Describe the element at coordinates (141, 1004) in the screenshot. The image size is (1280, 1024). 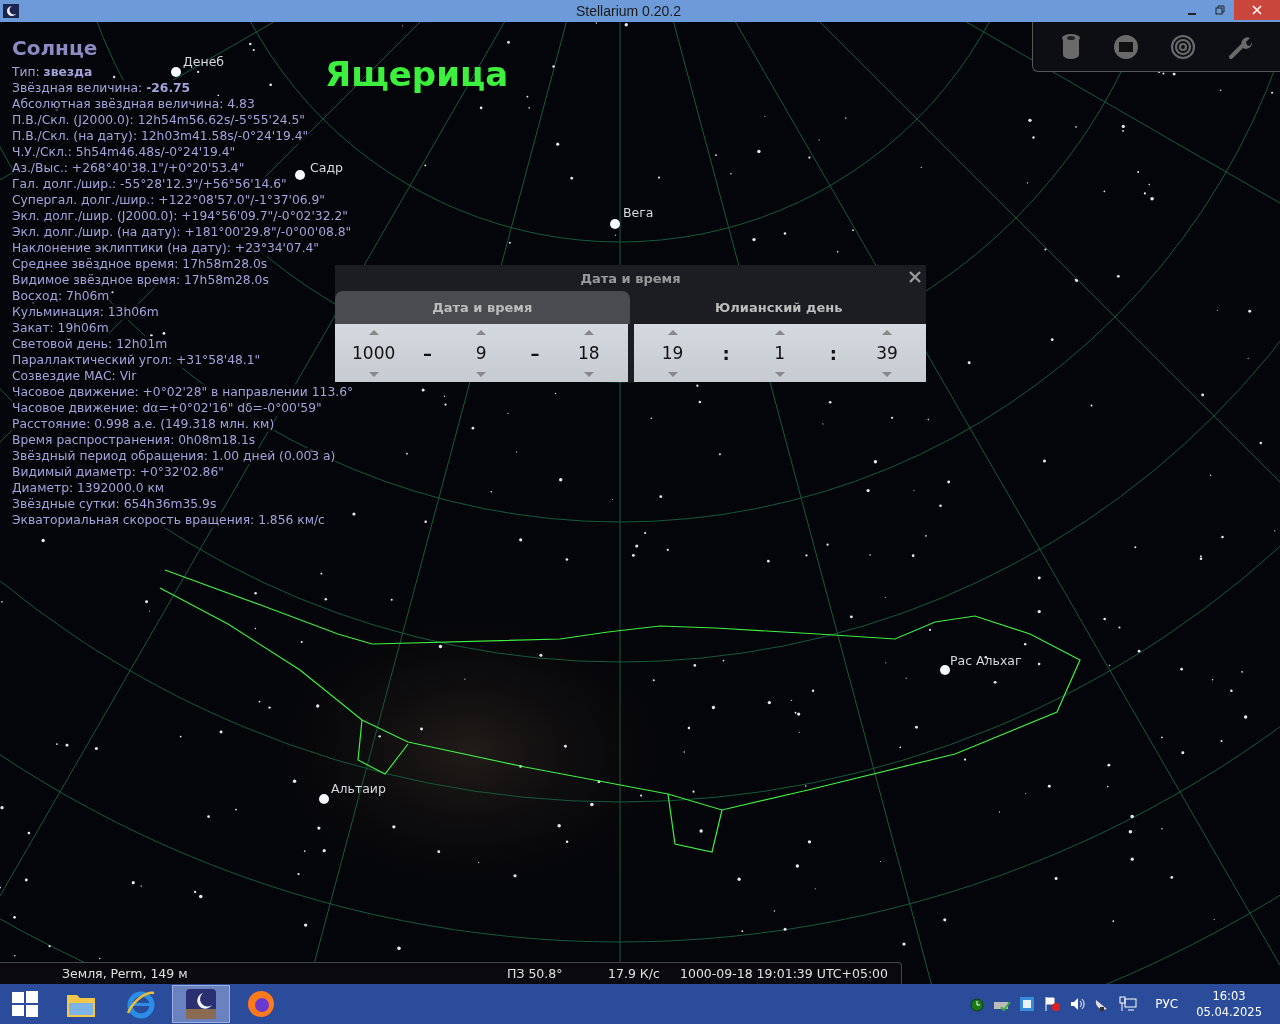
I see `globe-e-icon` at that location.